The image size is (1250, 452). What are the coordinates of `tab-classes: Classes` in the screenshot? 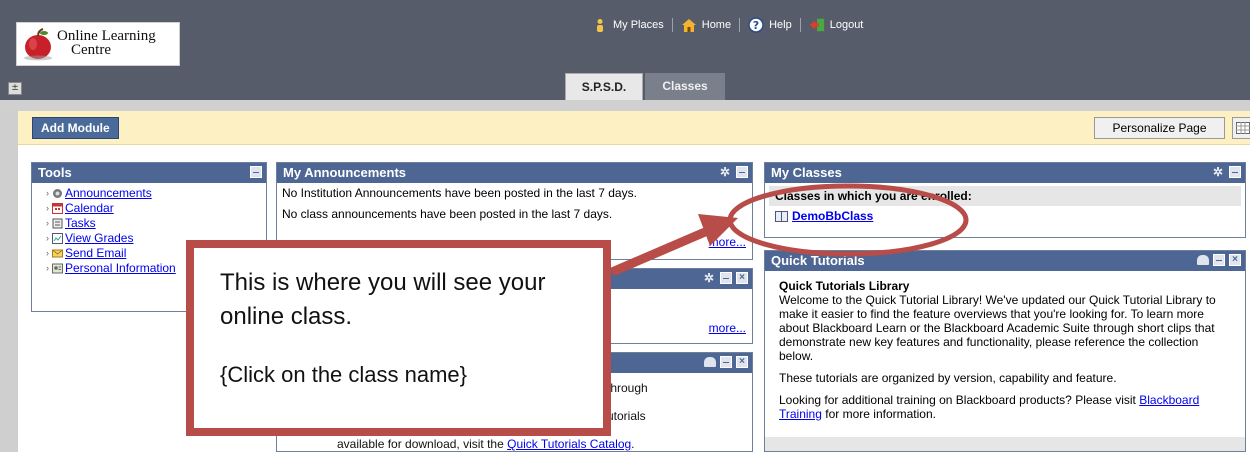 It's located at (685, 86).